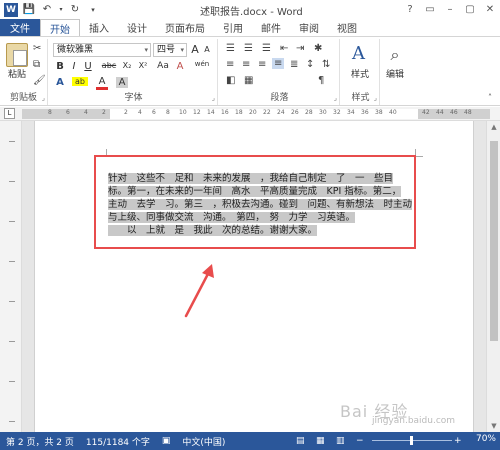 This screenshot has height=450, width=500. I want to click on superscript-button: X², so click(143, 65).